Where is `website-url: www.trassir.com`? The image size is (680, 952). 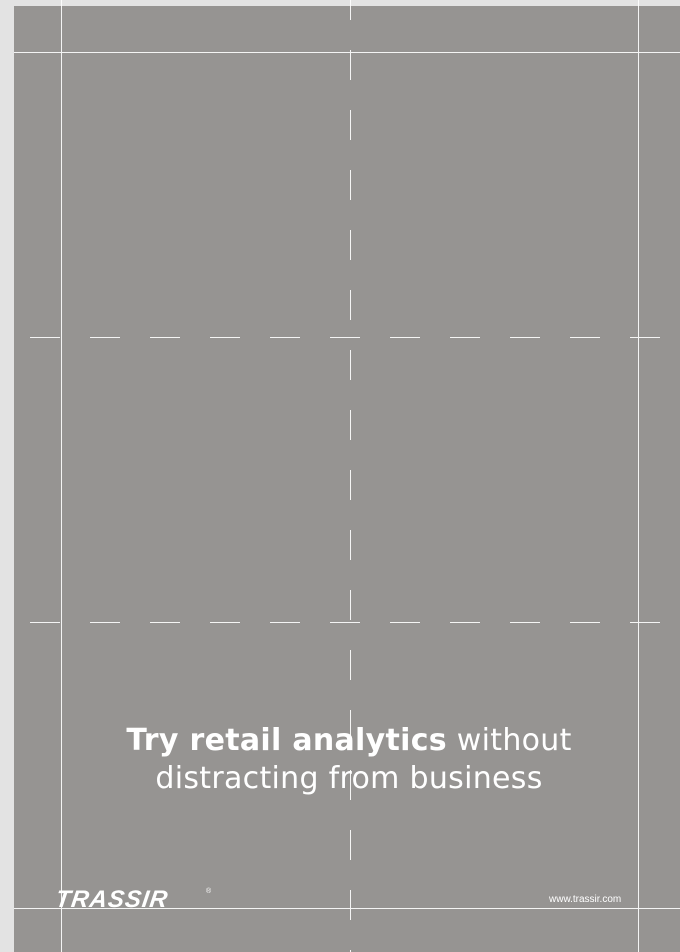 website-url: www.trassir.com is located at coordinates (585, 899).